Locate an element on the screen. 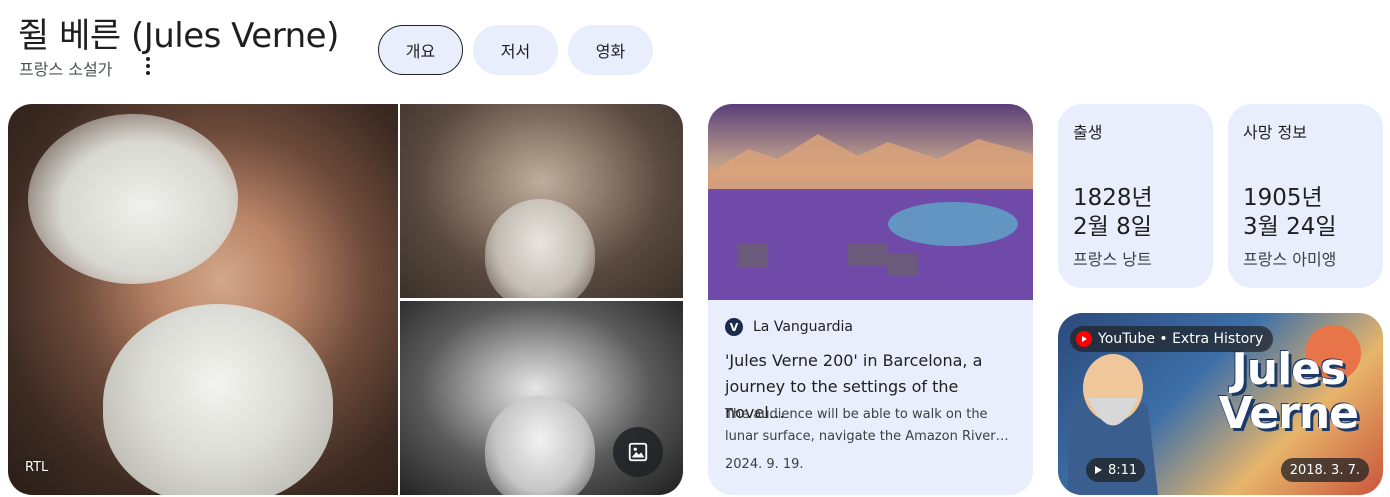 The height and width of the screenshot is (497, 1390). death-label: 사망 정보 is located at coordinates (1275, 132).